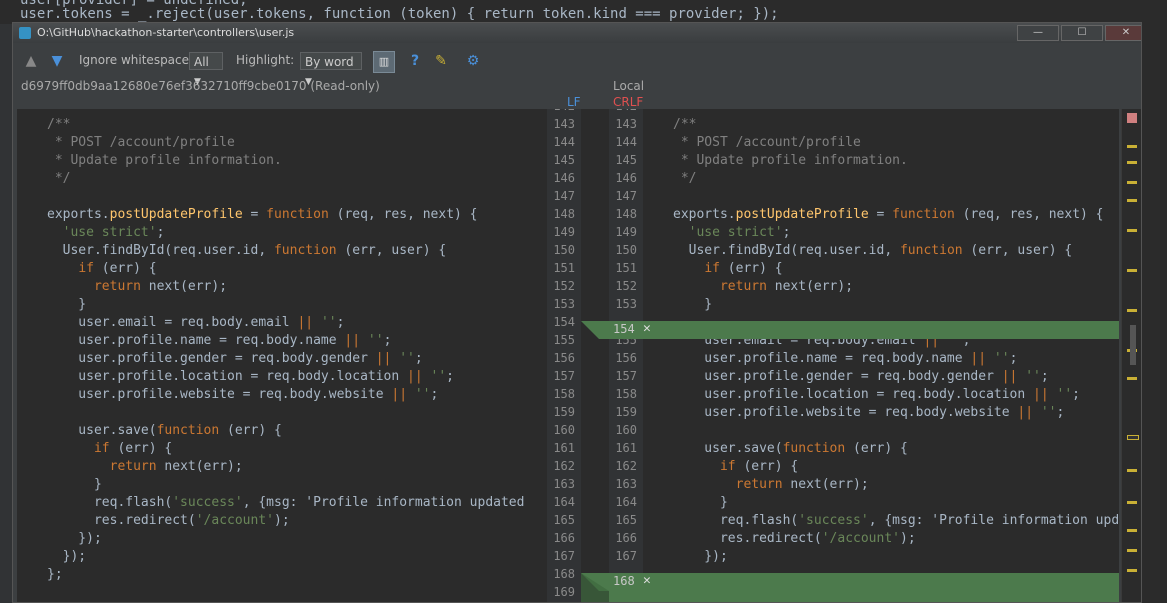 Image resolution: width=1167 pixels, height=603 pixels. What do you see at coordinates (759, 466) in the screenshot?
I see `code-line: if (err) {` at bounding box center [759, 466].